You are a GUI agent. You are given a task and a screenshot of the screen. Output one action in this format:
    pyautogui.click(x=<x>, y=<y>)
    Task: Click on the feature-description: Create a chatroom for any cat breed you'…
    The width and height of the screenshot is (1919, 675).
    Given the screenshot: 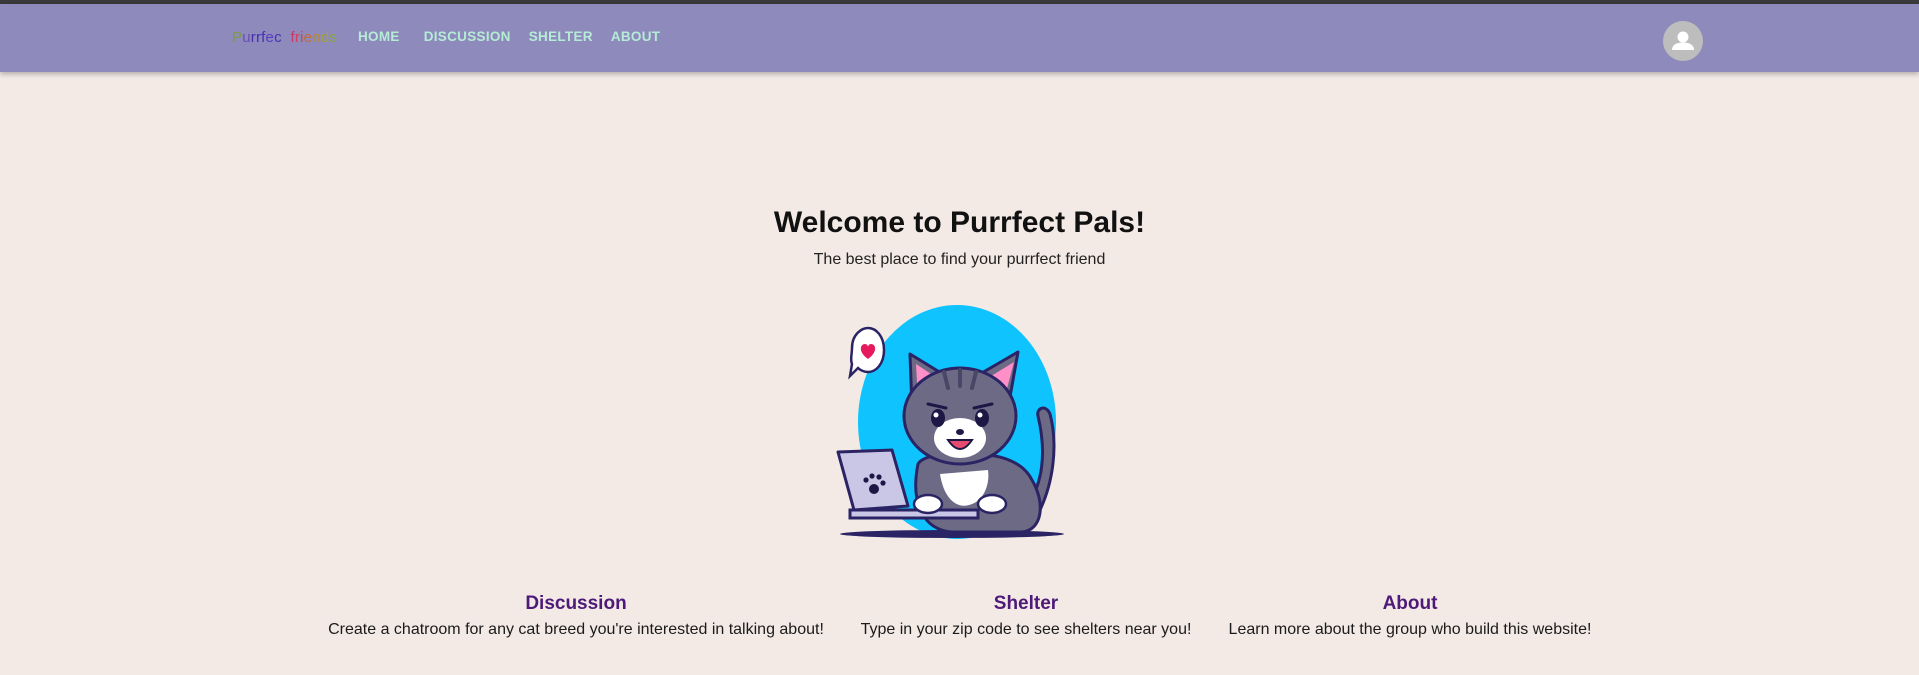 What is the action you would take?
    pyautogui.click(x=576, y=629)
    